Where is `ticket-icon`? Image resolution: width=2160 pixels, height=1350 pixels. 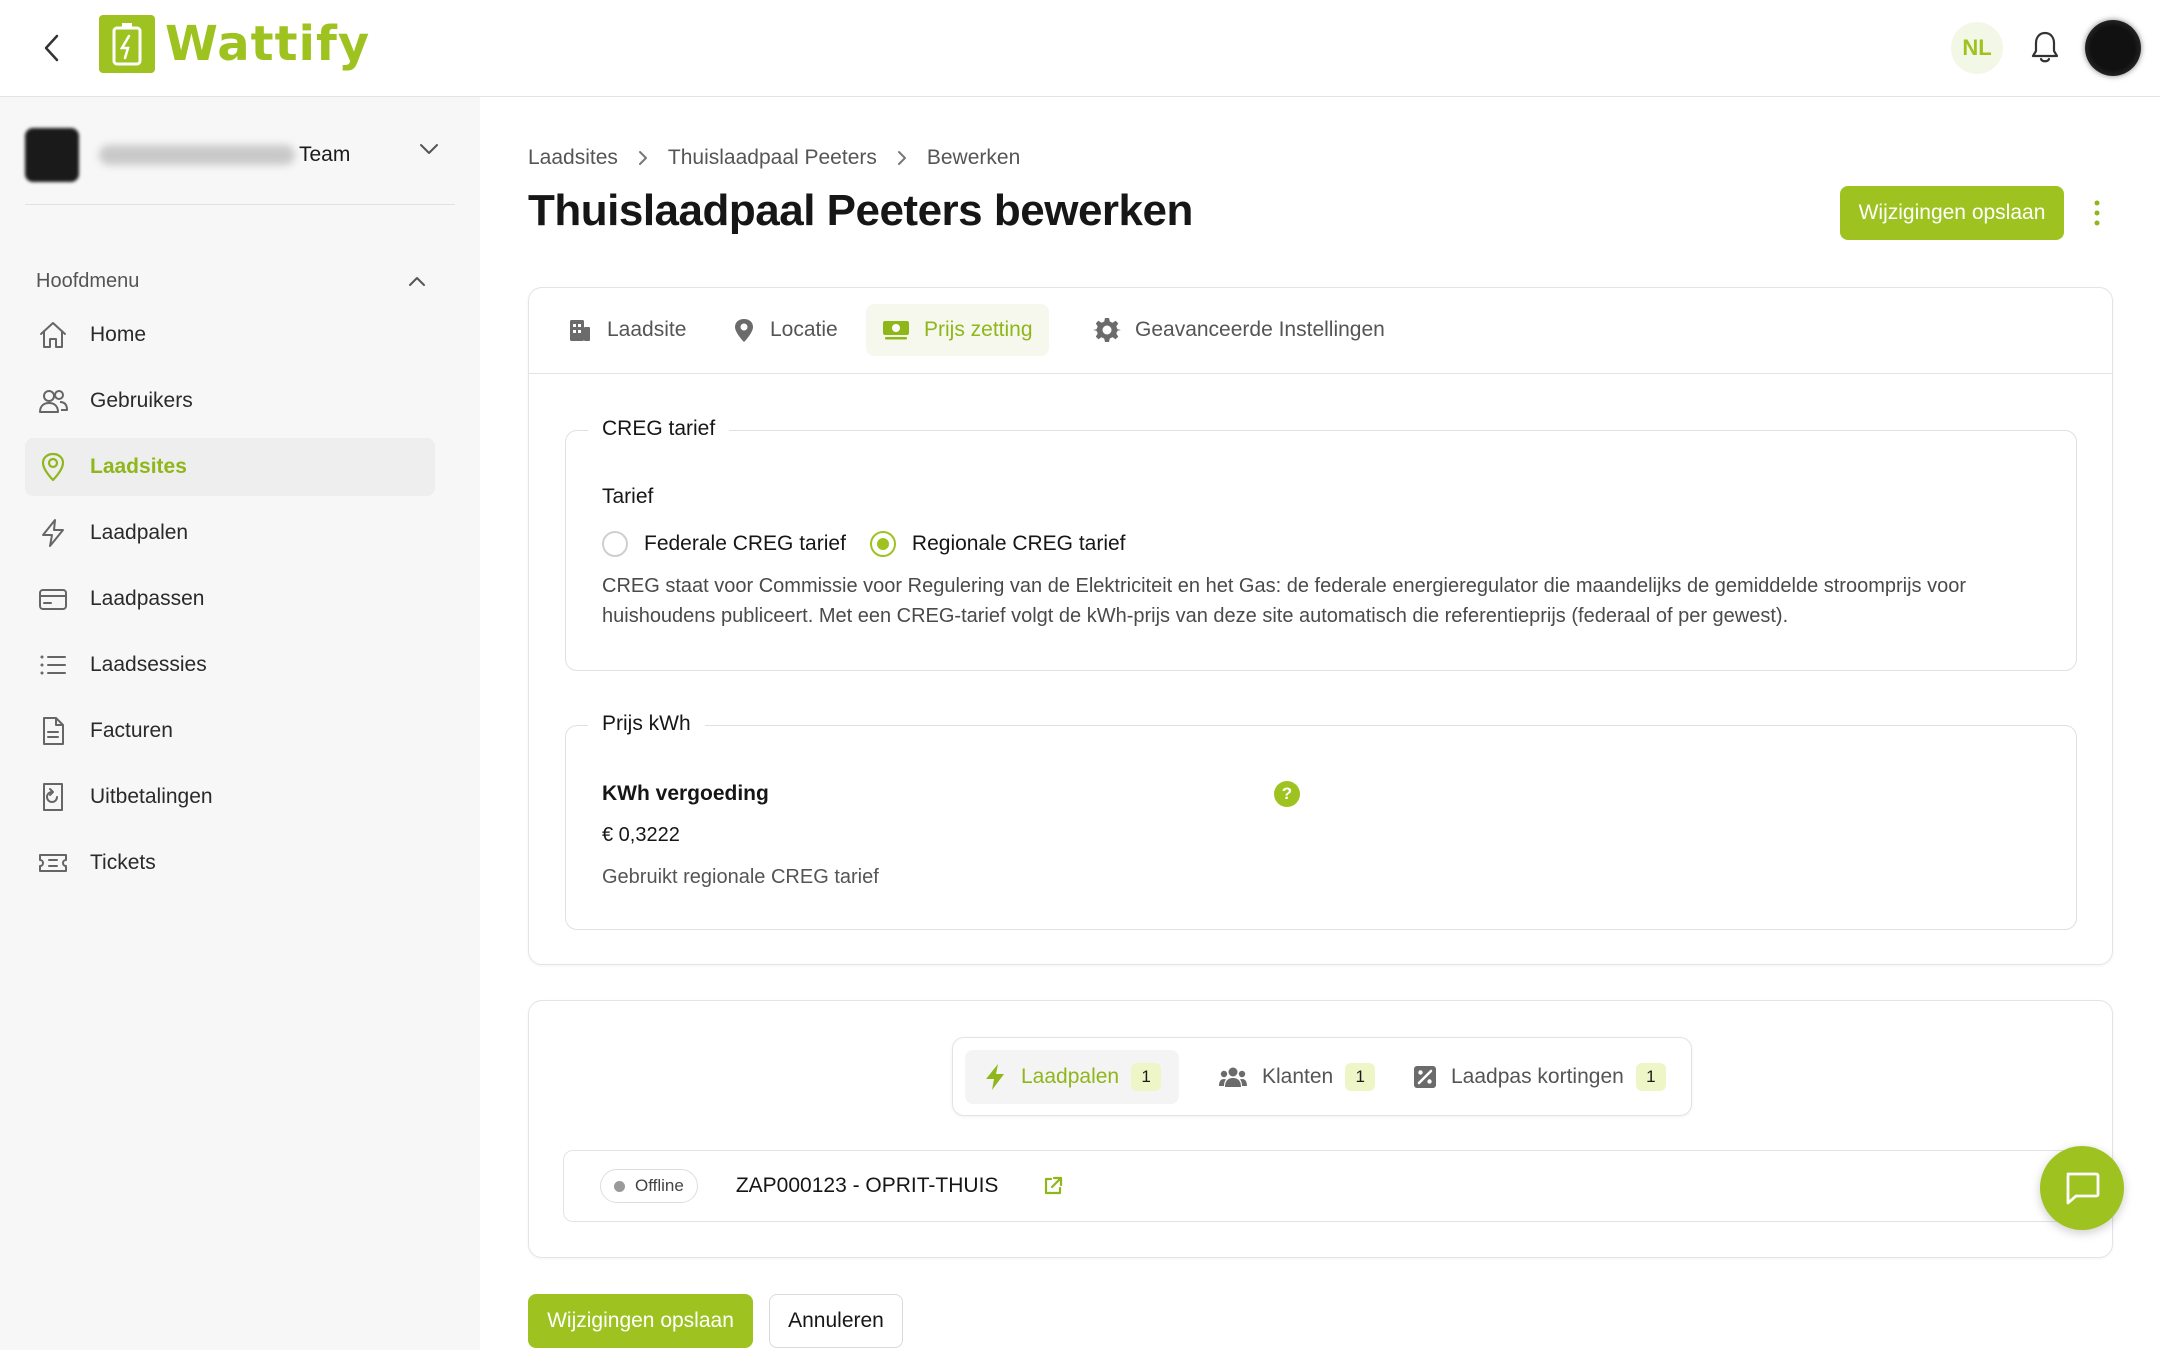
ticket-icon is located at coordinates (53, 863).